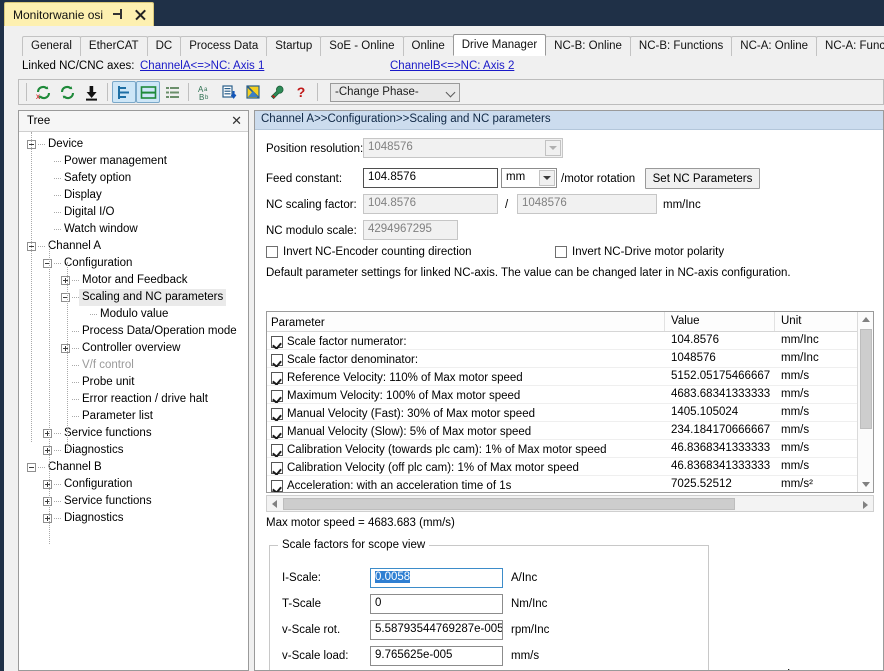 Image resolution: width=884 pixels, height=671 pixels. I want to click on change-phase-combo: -Change Phase-, so click(395, 92).